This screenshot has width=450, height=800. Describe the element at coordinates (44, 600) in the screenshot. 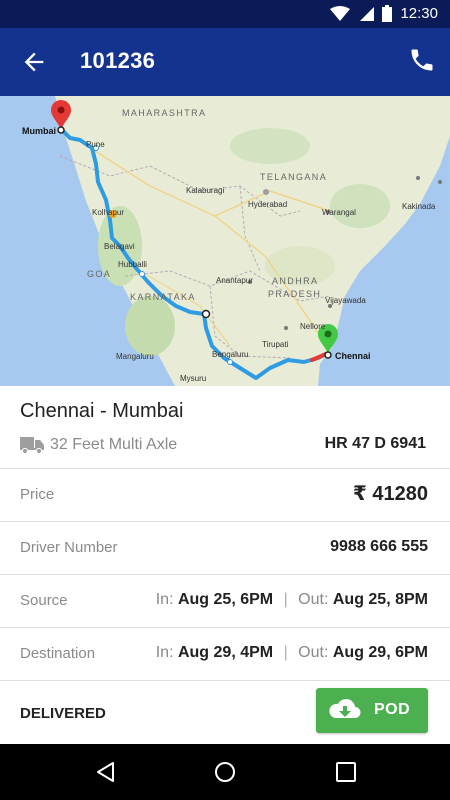

I see `source-label: Source` at that location.